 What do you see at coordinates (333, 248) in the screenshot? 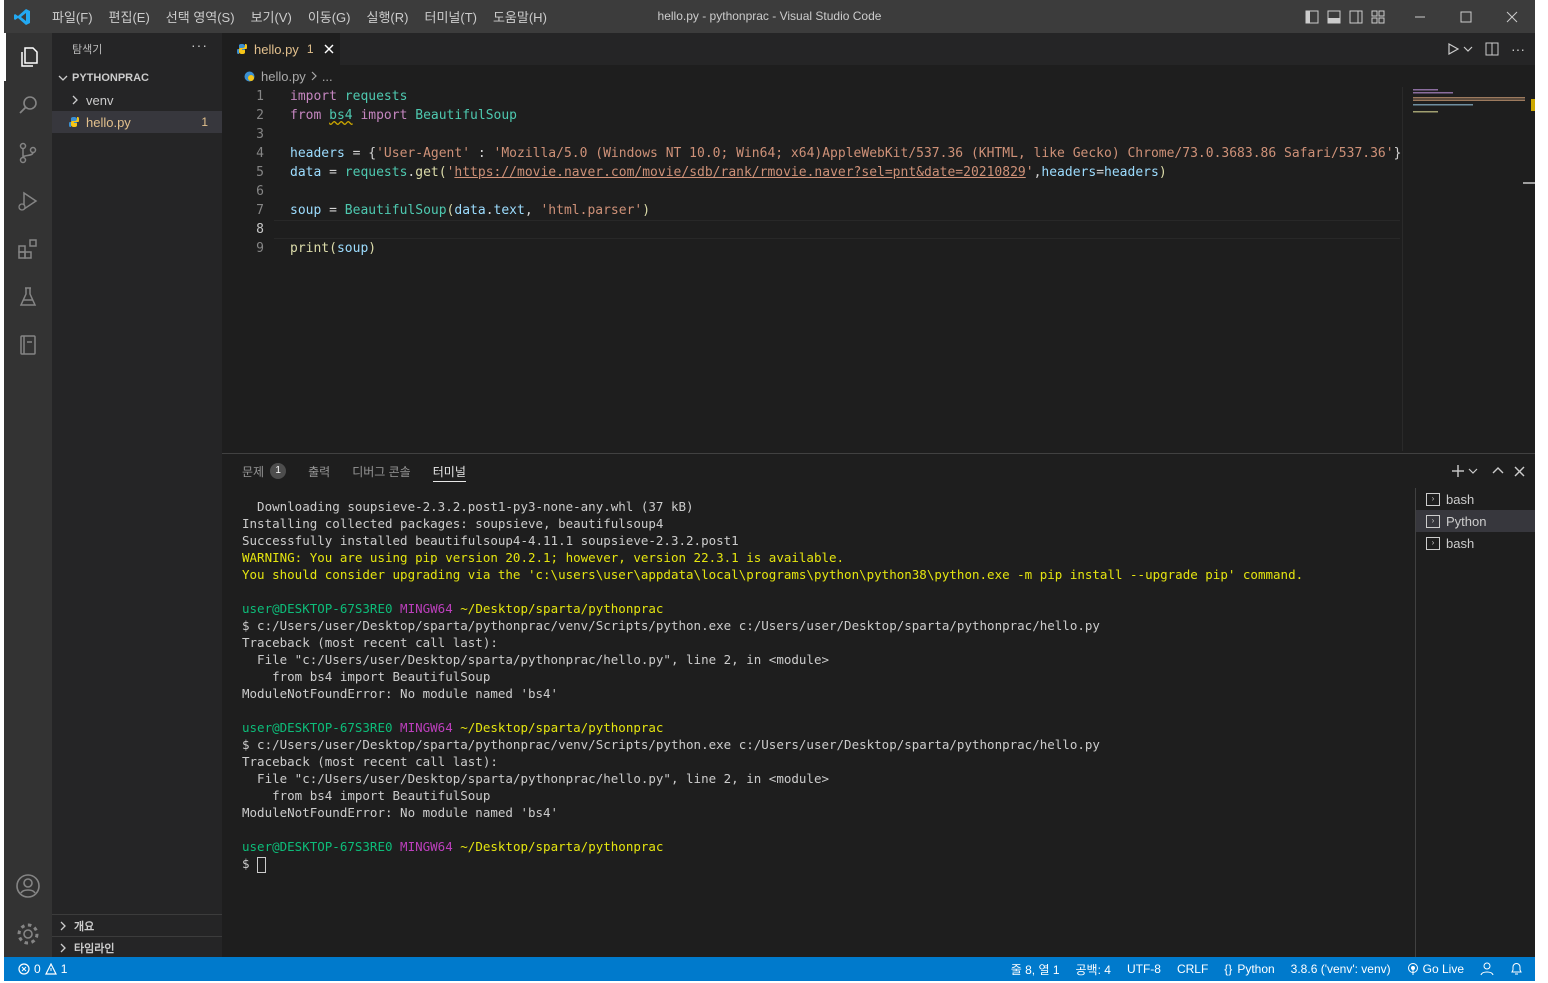
I see `code-line-9: print(soup)` at bounding box center [333, 248].